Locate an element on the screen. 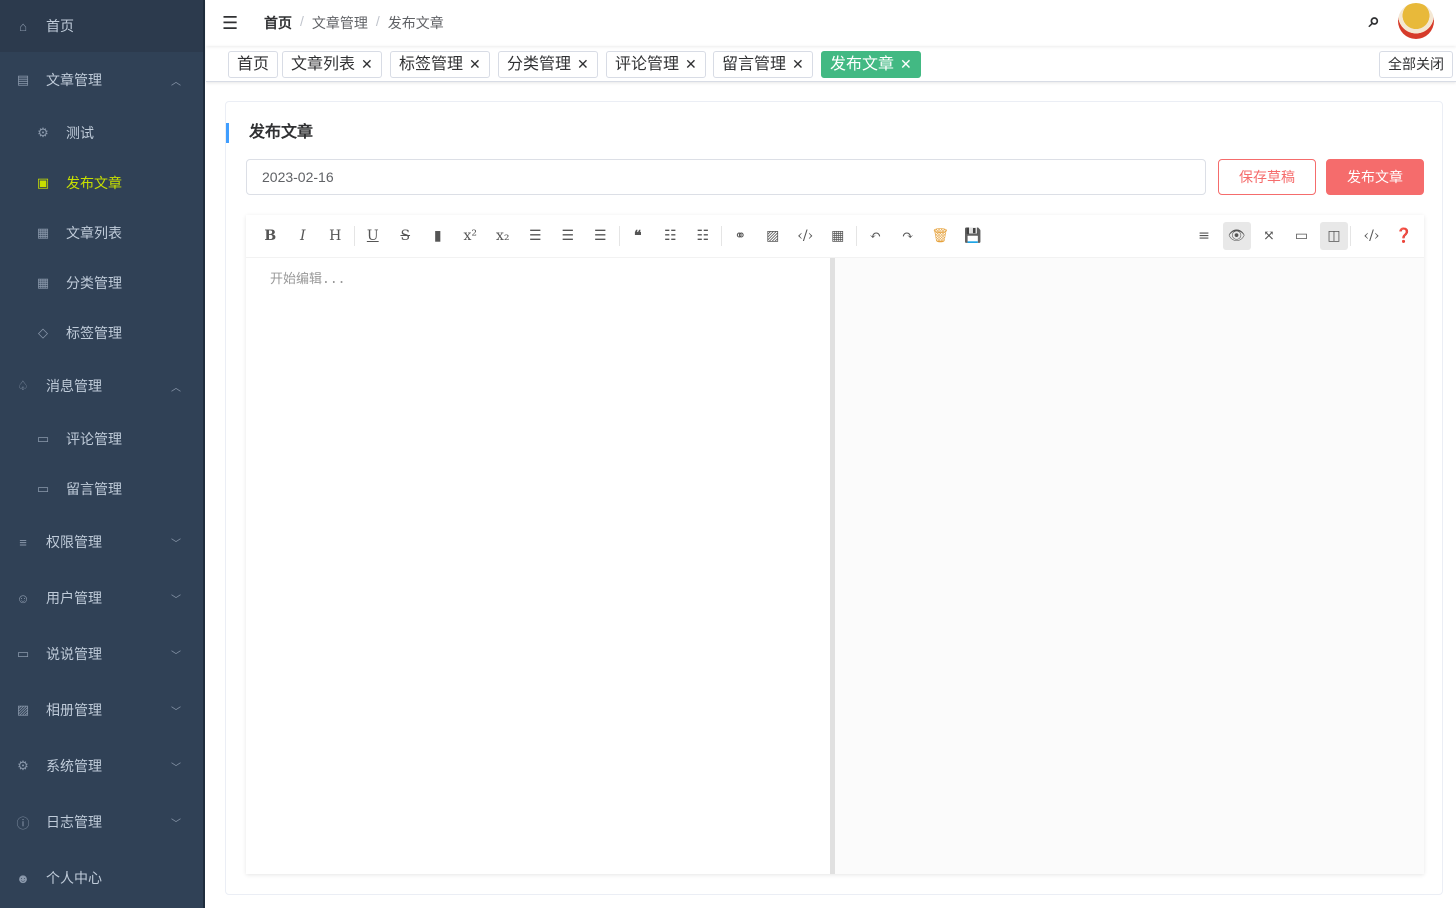  avatar is located at coordinates (1416, 21).